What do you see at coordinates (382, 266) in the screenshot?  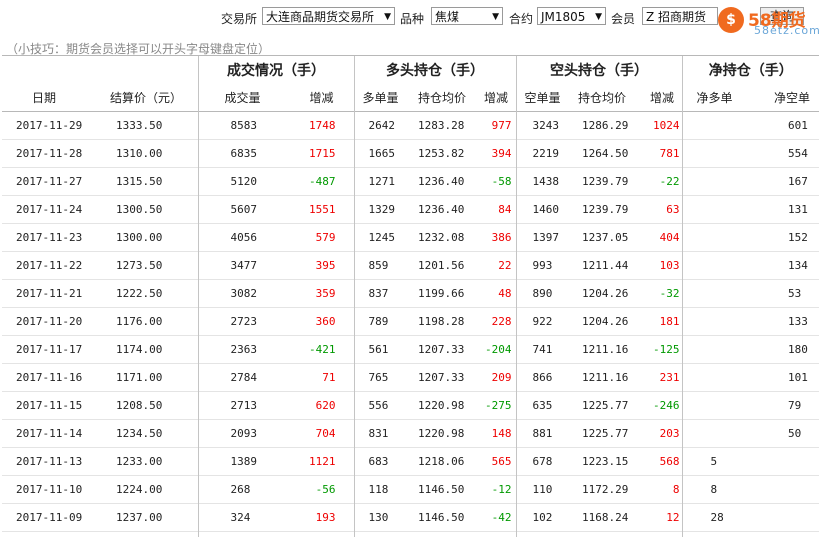 I see `cell-long-qty: 859` at bounding box center [382, 266].